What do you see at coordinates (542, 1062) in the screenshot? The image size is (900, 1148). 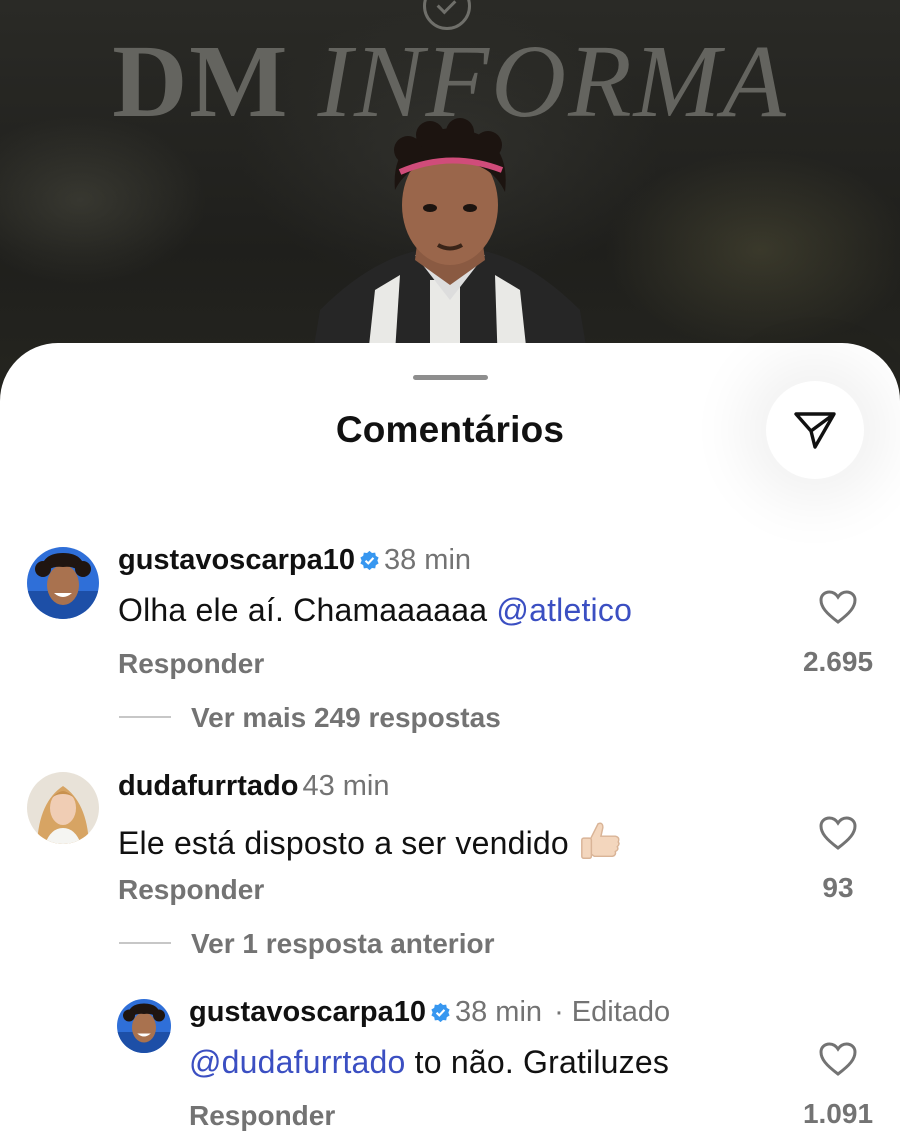 I see `comment-body: to não. Gratiluzes` at bounding box center [542, 1062].